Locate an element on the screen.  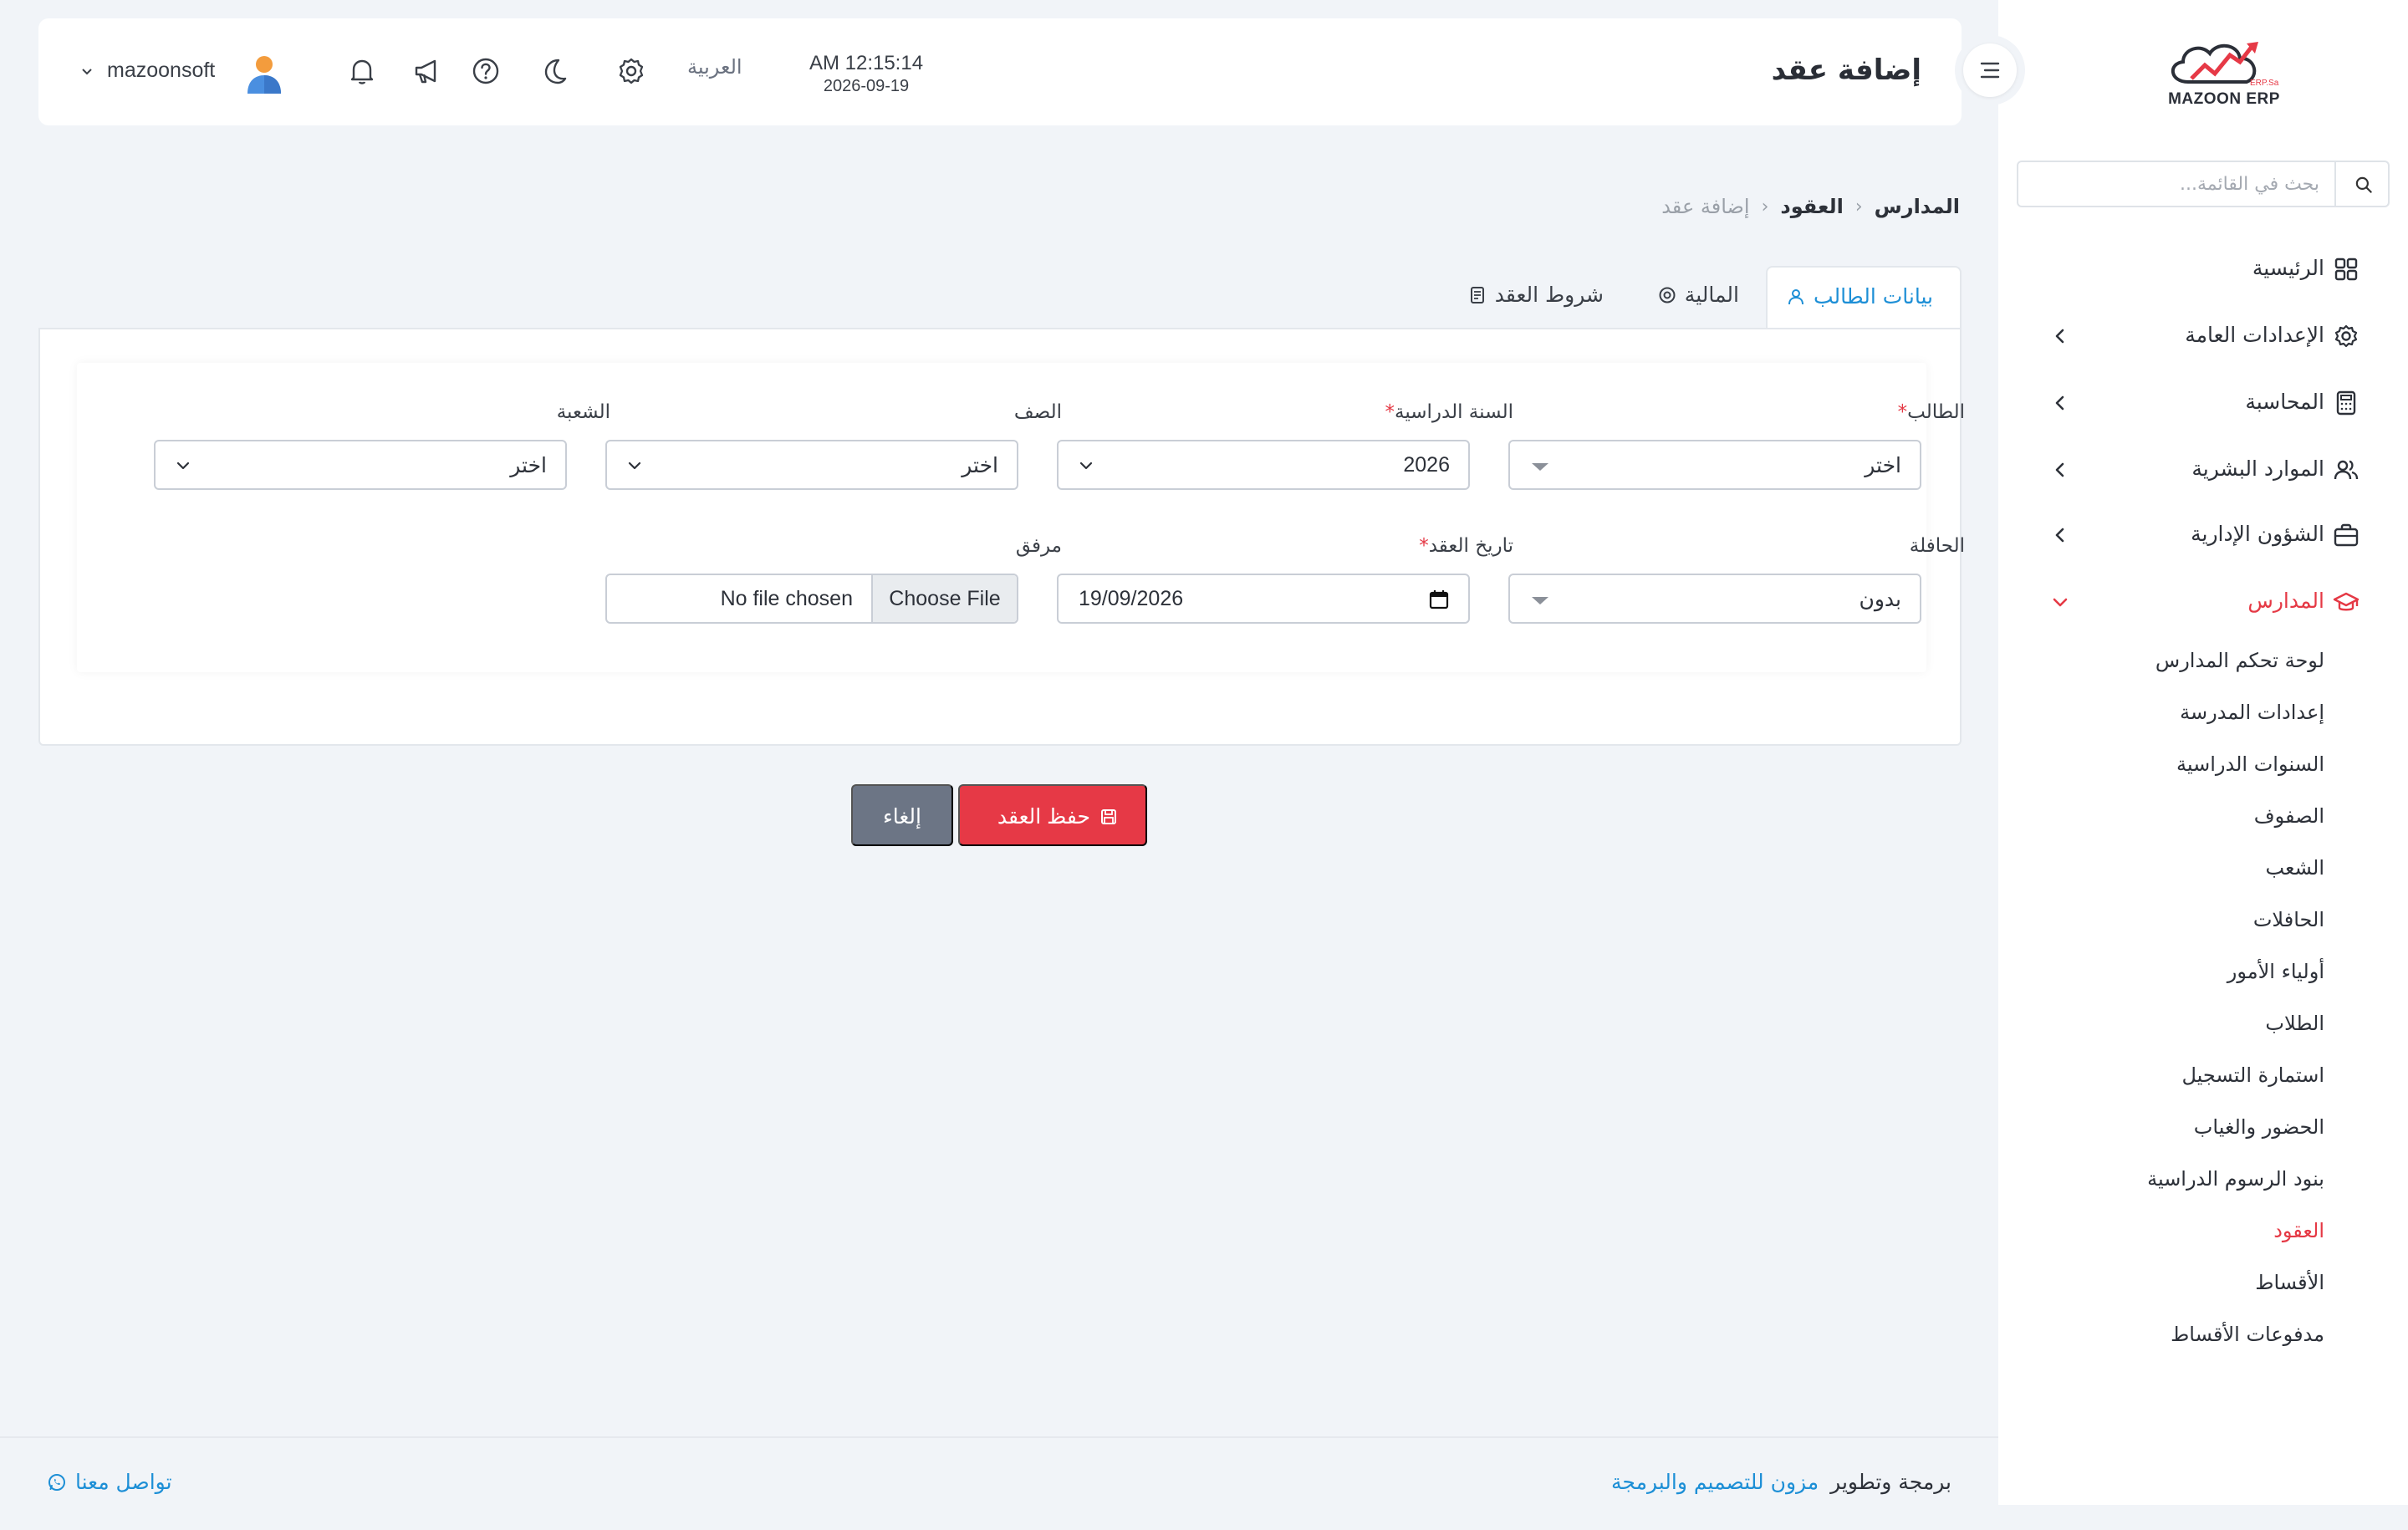
contact-us-label: تواصل معنا is located at coordinates (124, 1482).